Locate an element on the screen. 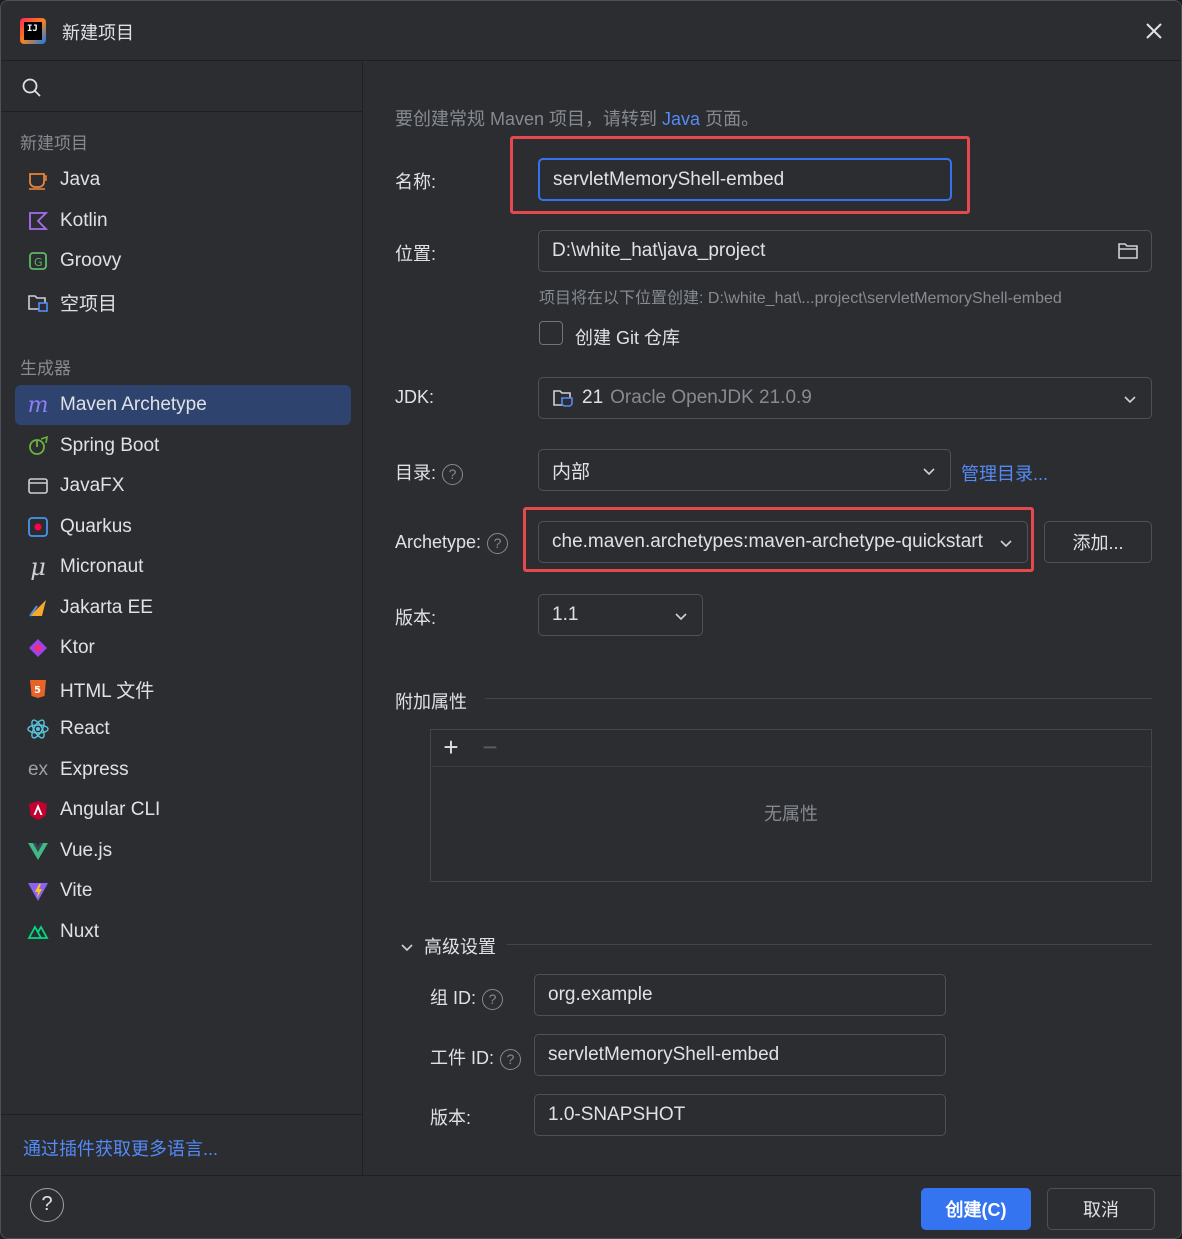 The height and width of the screenshot is (1239, 1182). nuxt-icon is located at coordinates (38, 932).